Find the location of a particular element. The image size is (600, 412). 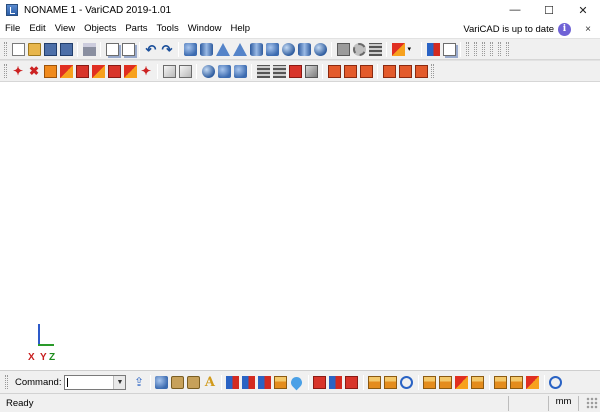

book-up-icon is located at coordinates (517, 382).